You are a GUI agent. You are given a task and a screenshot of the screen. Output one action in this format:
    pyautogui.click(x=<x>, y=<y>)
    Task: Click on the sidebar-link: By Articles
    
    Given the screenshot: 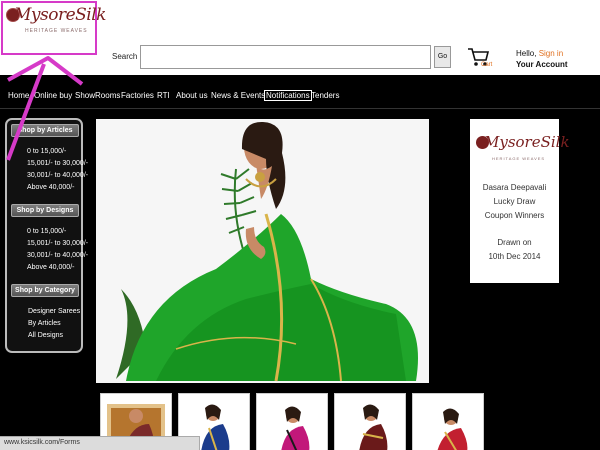 What is the action you would take?
    pyautogui.click(x=44, y=323)
    